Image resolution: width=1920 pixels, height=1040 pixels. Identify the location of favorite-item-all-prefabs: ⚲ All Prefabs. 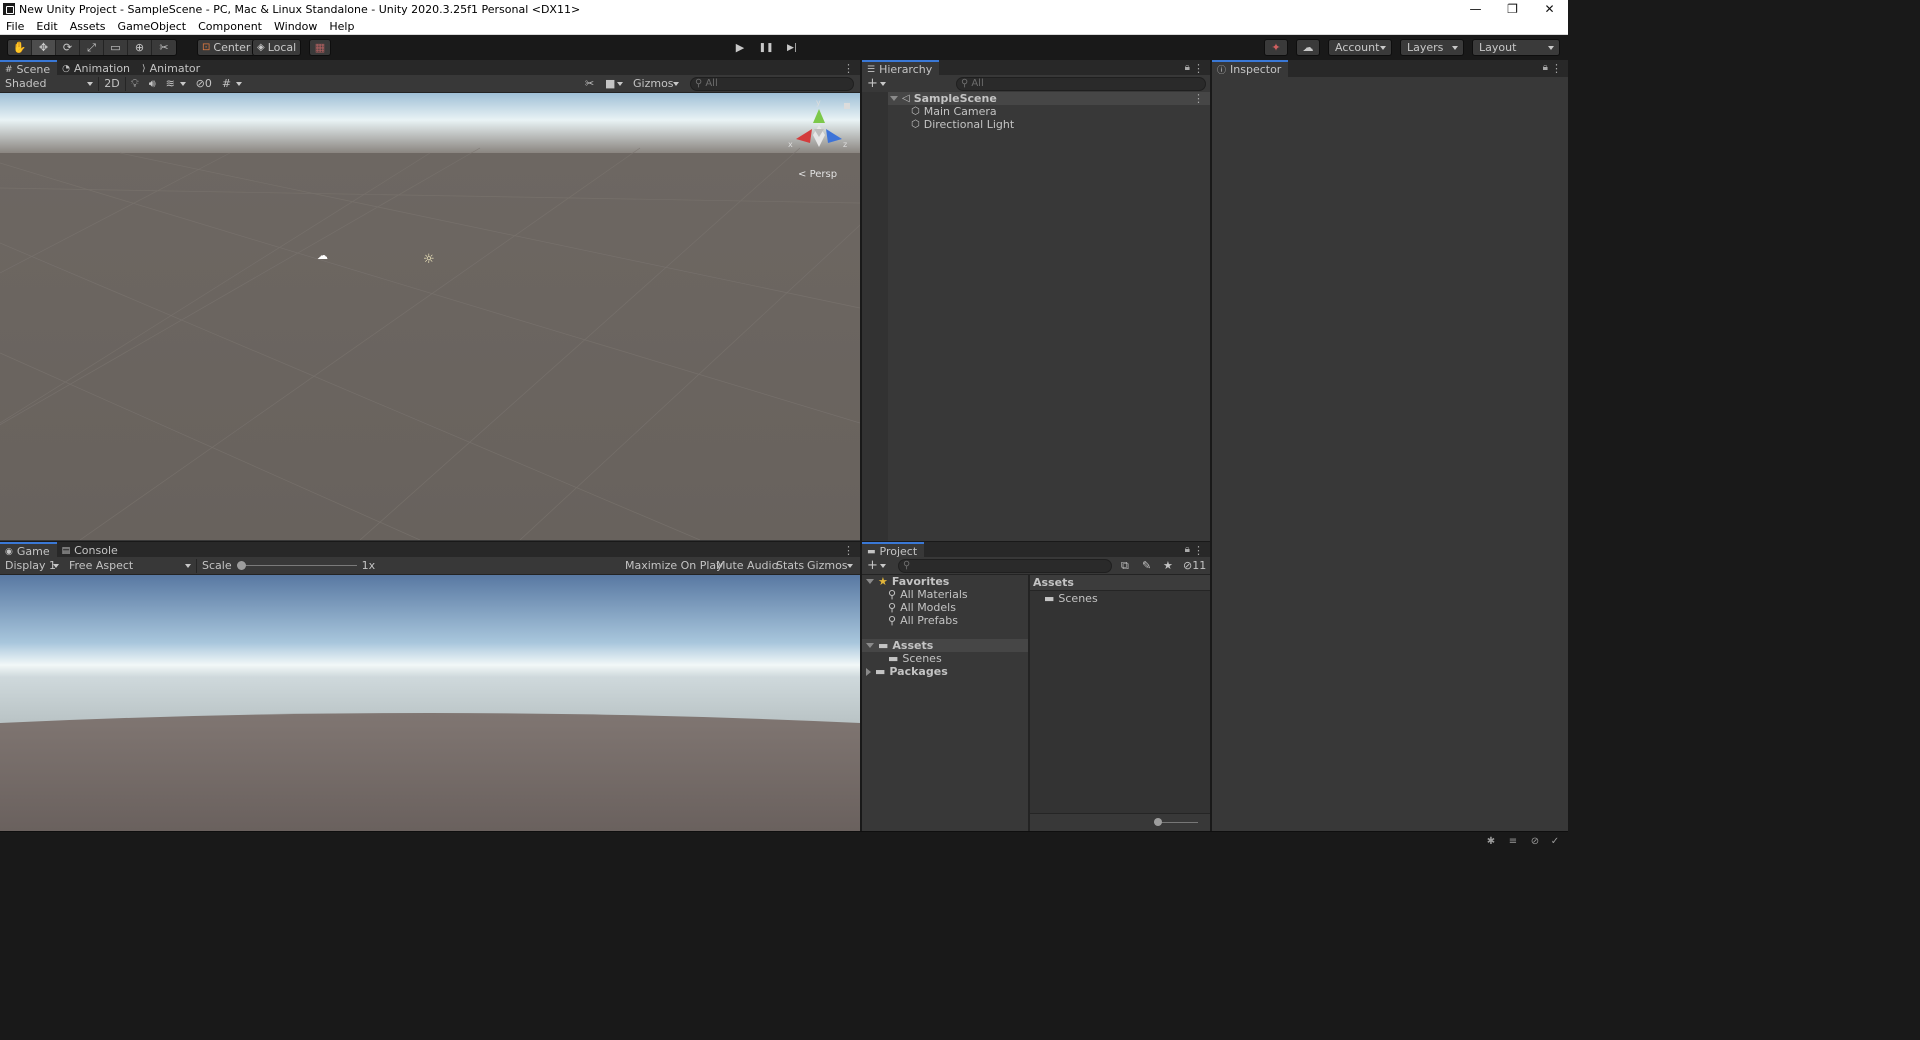
(923, 620).